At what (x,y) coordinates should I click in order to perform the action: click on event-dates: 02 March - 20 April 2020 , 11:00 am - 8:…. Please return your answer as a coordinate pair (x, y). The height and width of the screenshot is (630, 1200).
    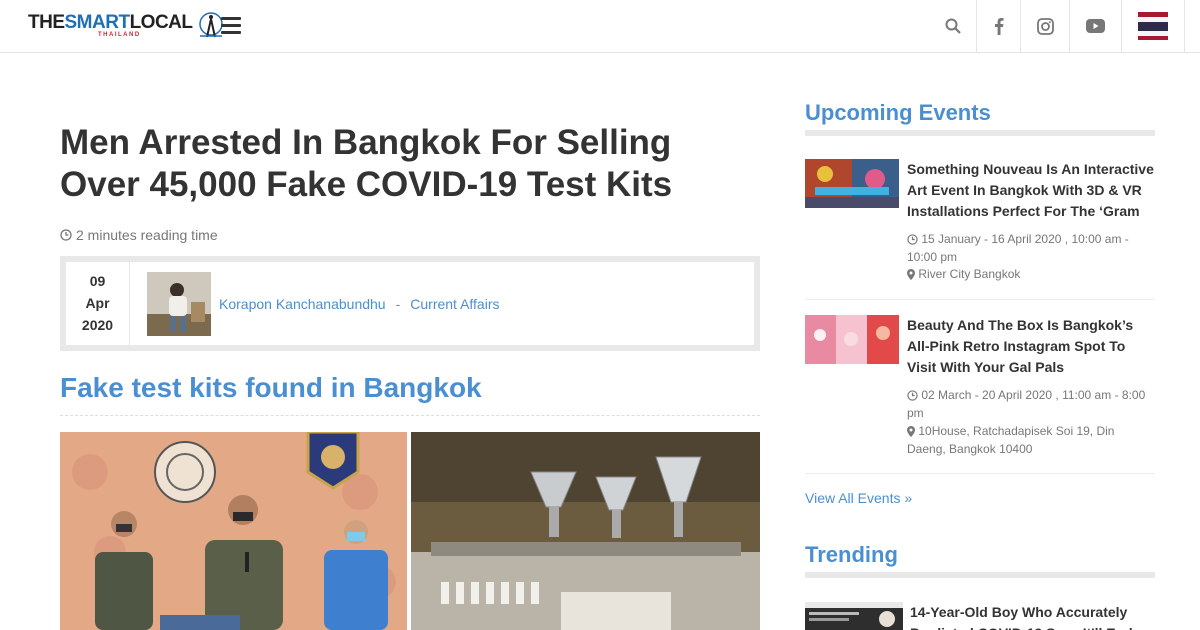
    Looking at the image, I should click on (1031, 404).